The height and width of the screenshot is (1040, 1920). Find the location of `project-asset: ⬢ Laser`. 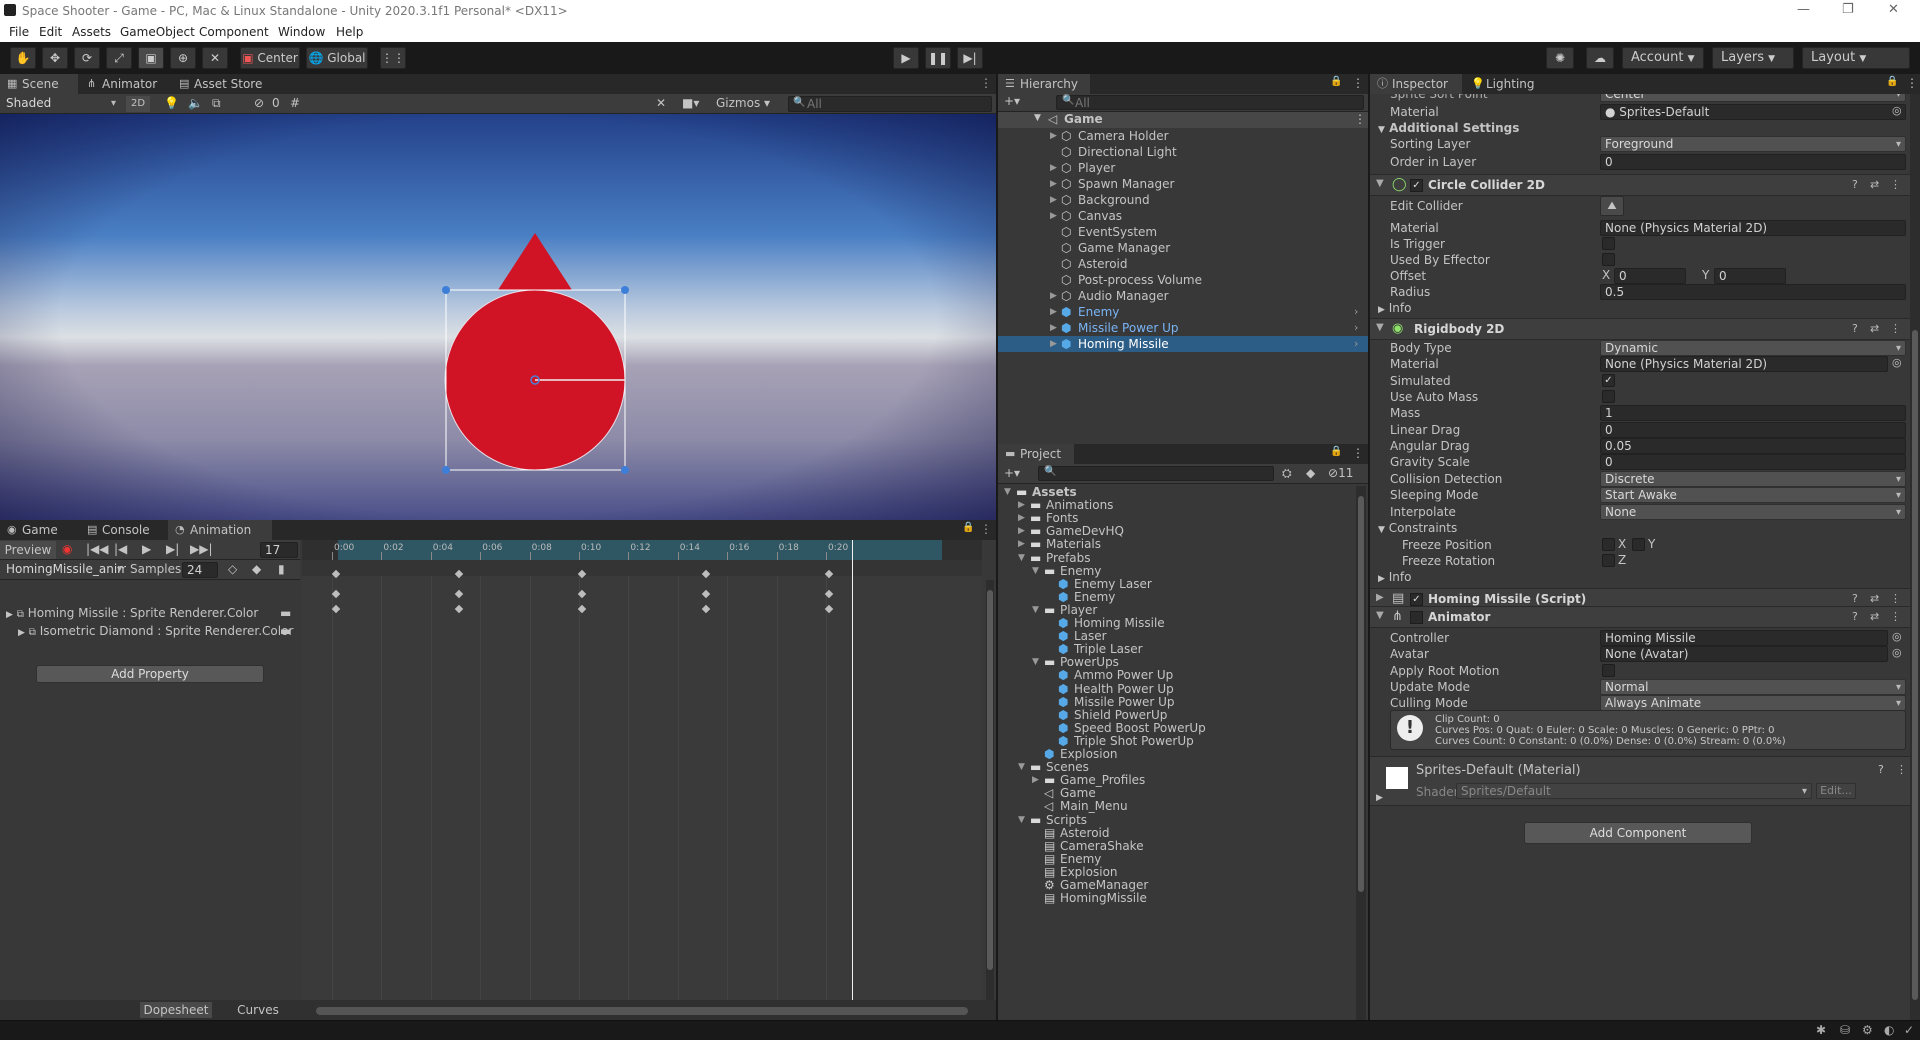

project-asset: ⬢ Laser is located at coordinates (1176, 636).